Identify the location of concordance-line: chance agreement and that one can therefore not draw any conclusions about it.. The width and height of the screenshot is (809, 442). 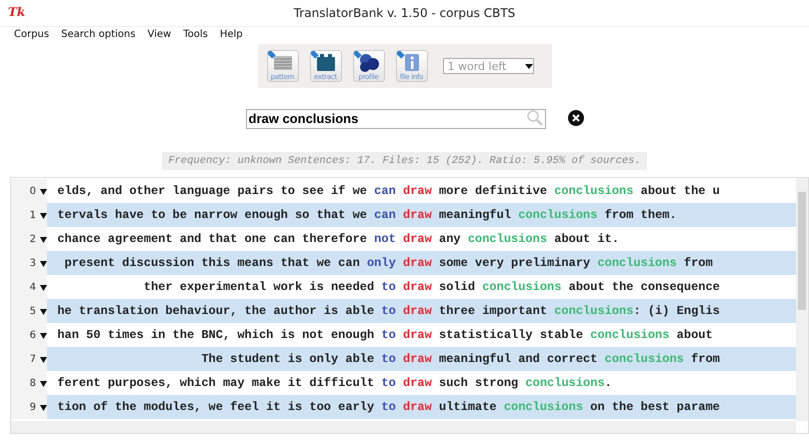
(421, 239).